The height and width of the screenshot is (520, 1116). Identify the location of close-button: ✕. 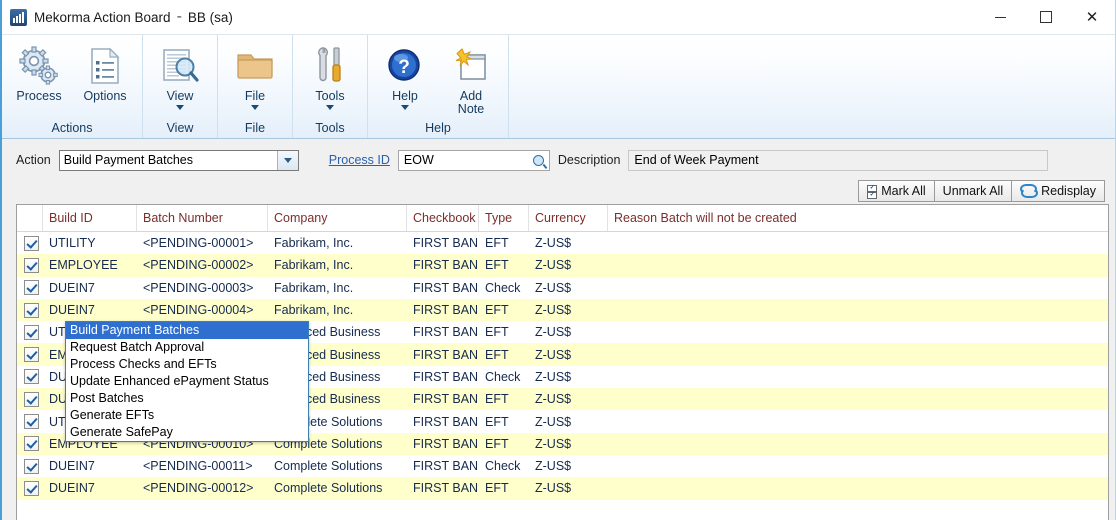
(1092, 17).